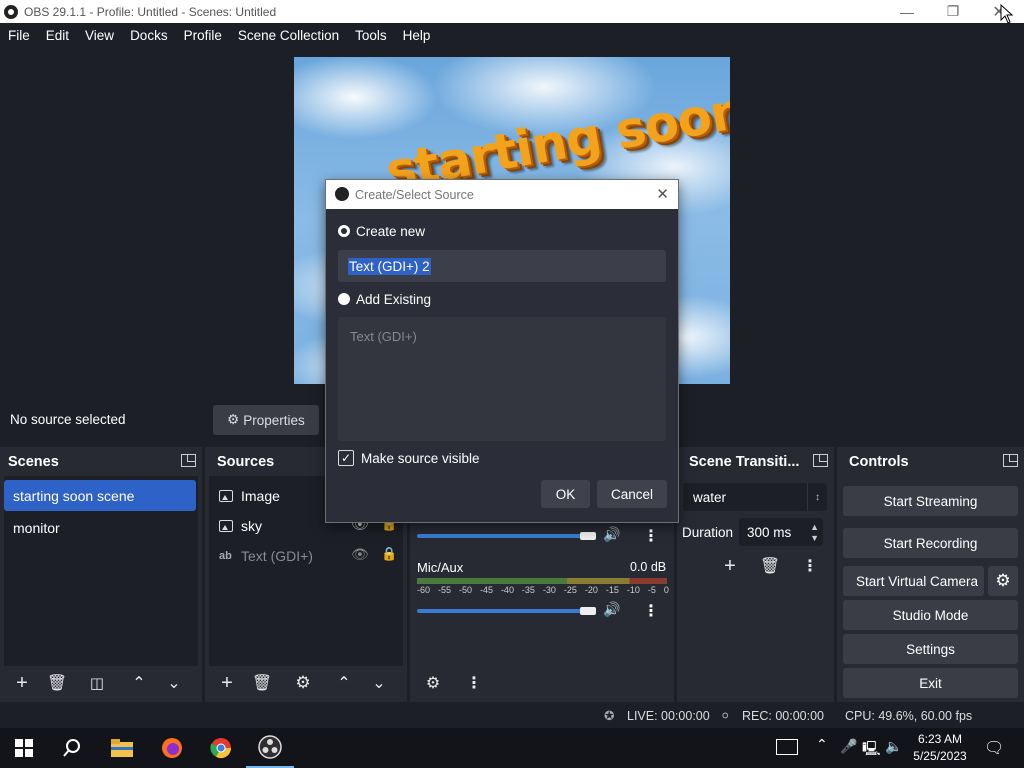  Describe the element at coordinates (11, 11) in the screenshot. I see `obs-logo-icon` at that location.